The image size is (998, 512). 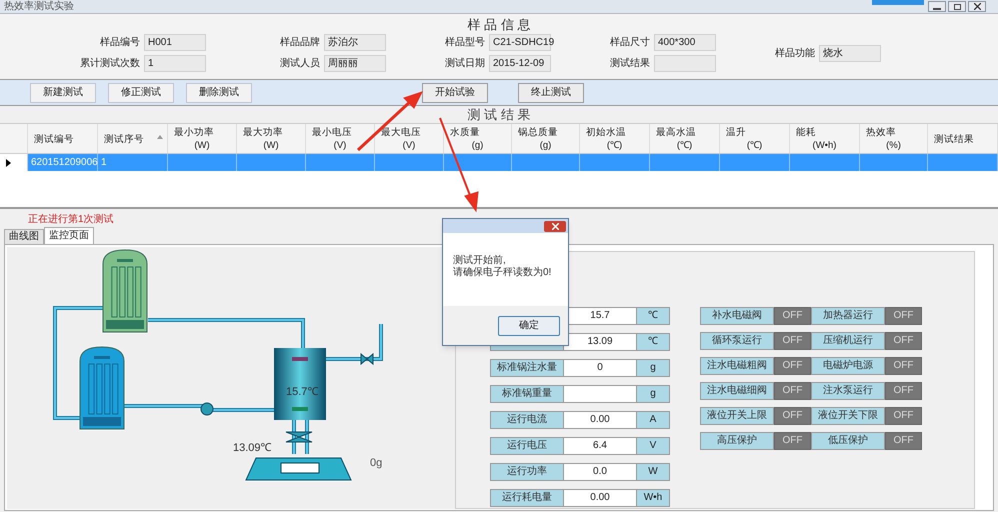 I want to click on temperature-label: 15.7℃, so click(x=302, y=392).